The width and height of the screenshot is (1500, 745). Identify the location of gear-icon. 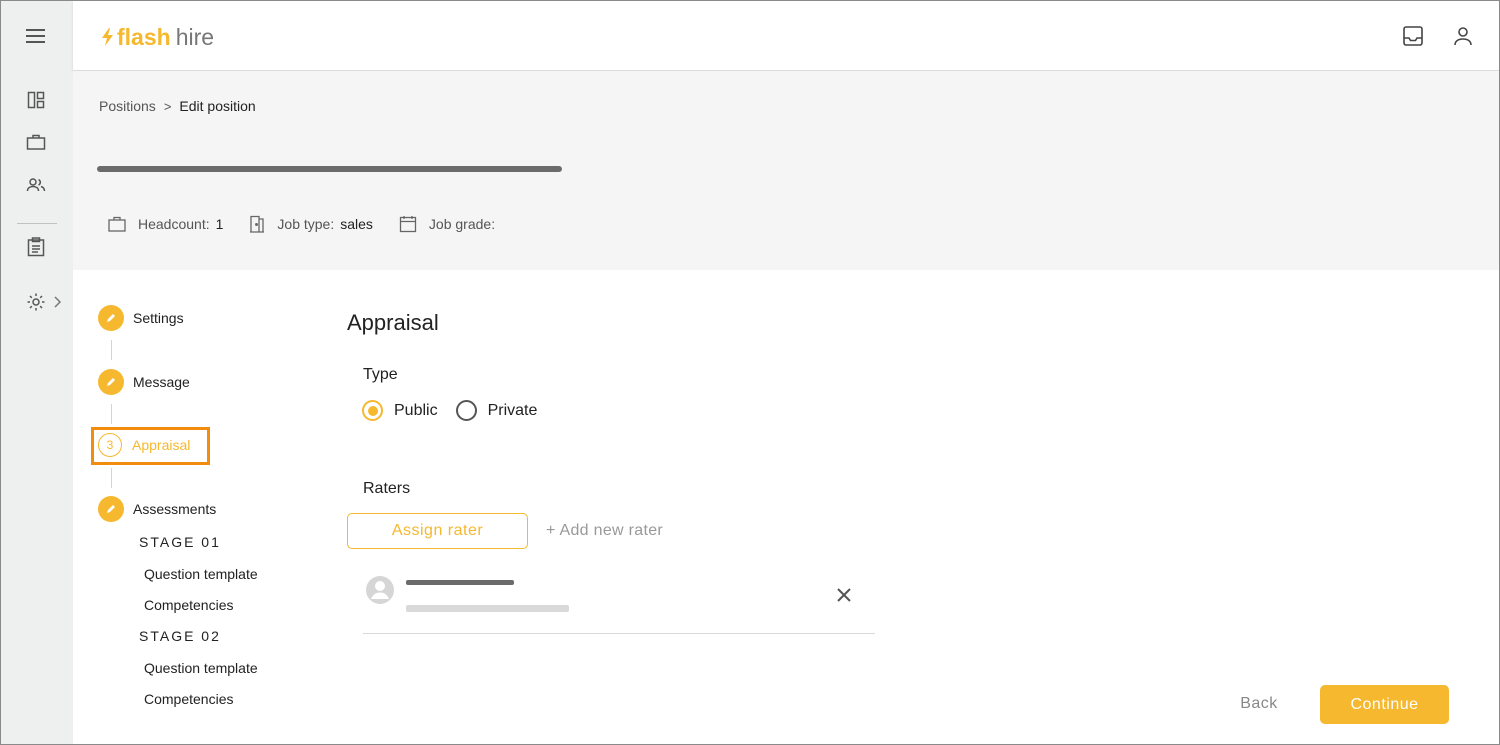
(36, 302).